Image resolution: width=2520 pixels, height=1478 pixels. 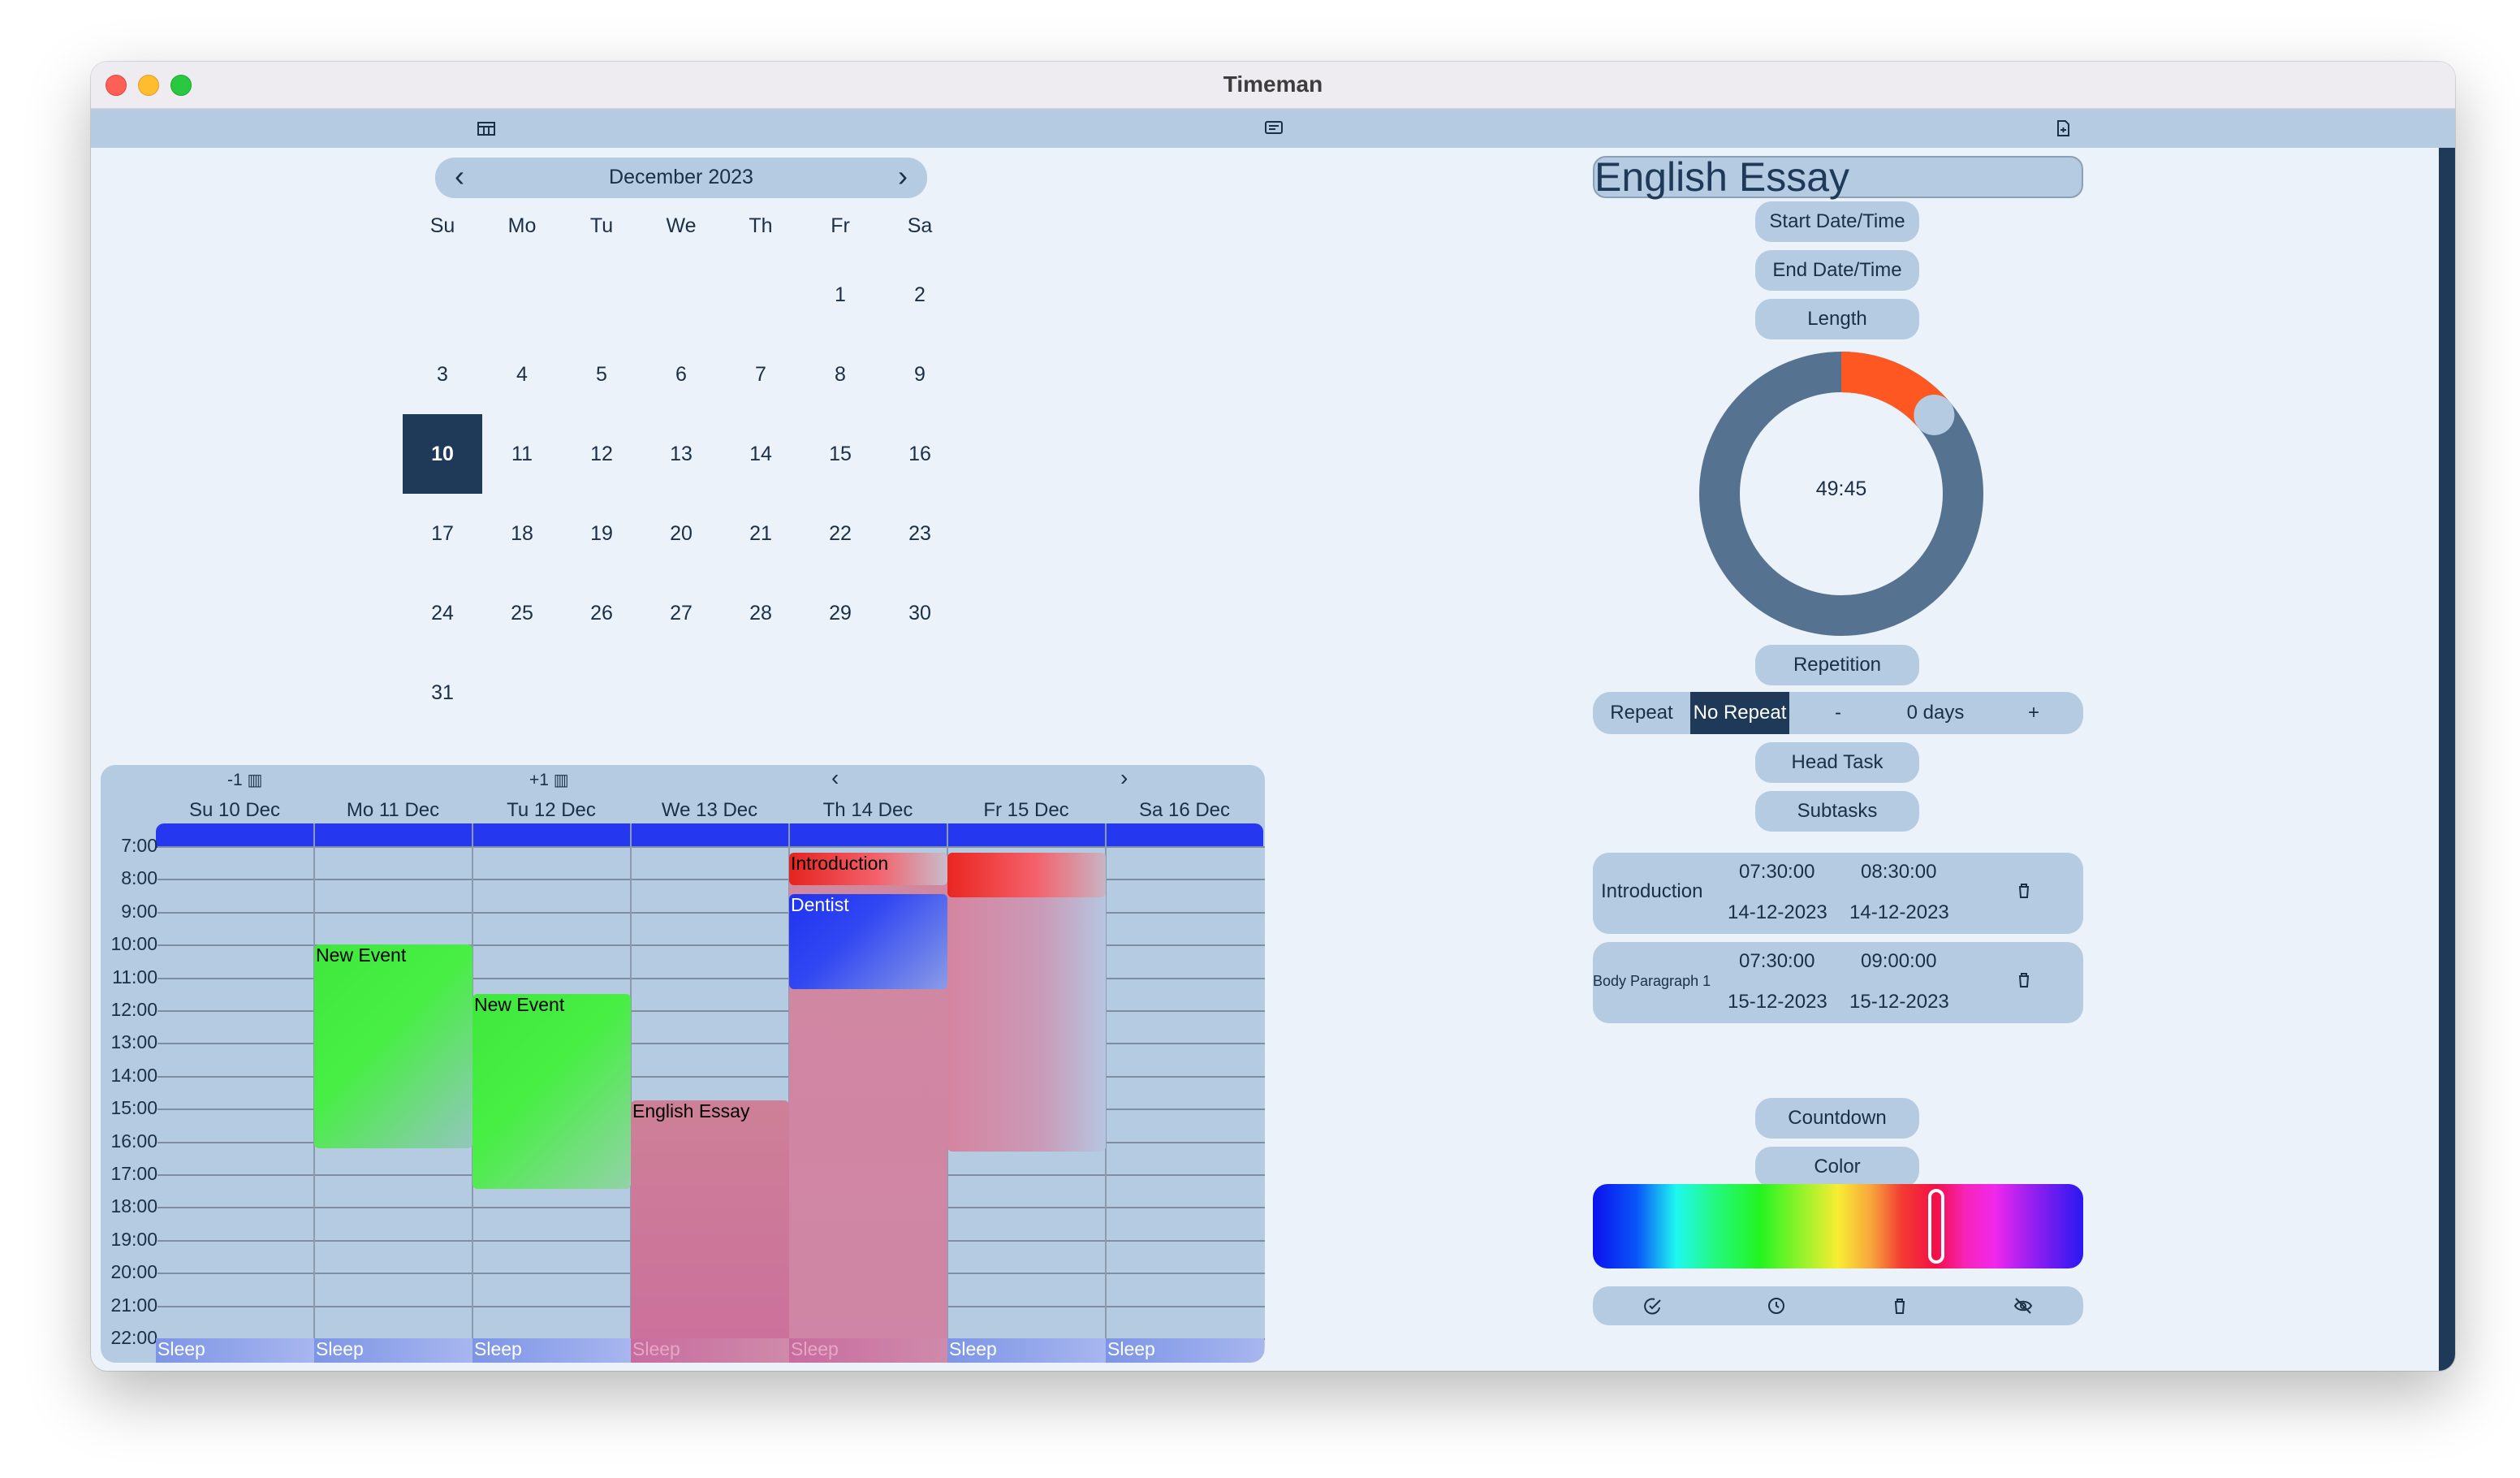 I want to click on calendar-day: 26, so click(x=601, y=613).